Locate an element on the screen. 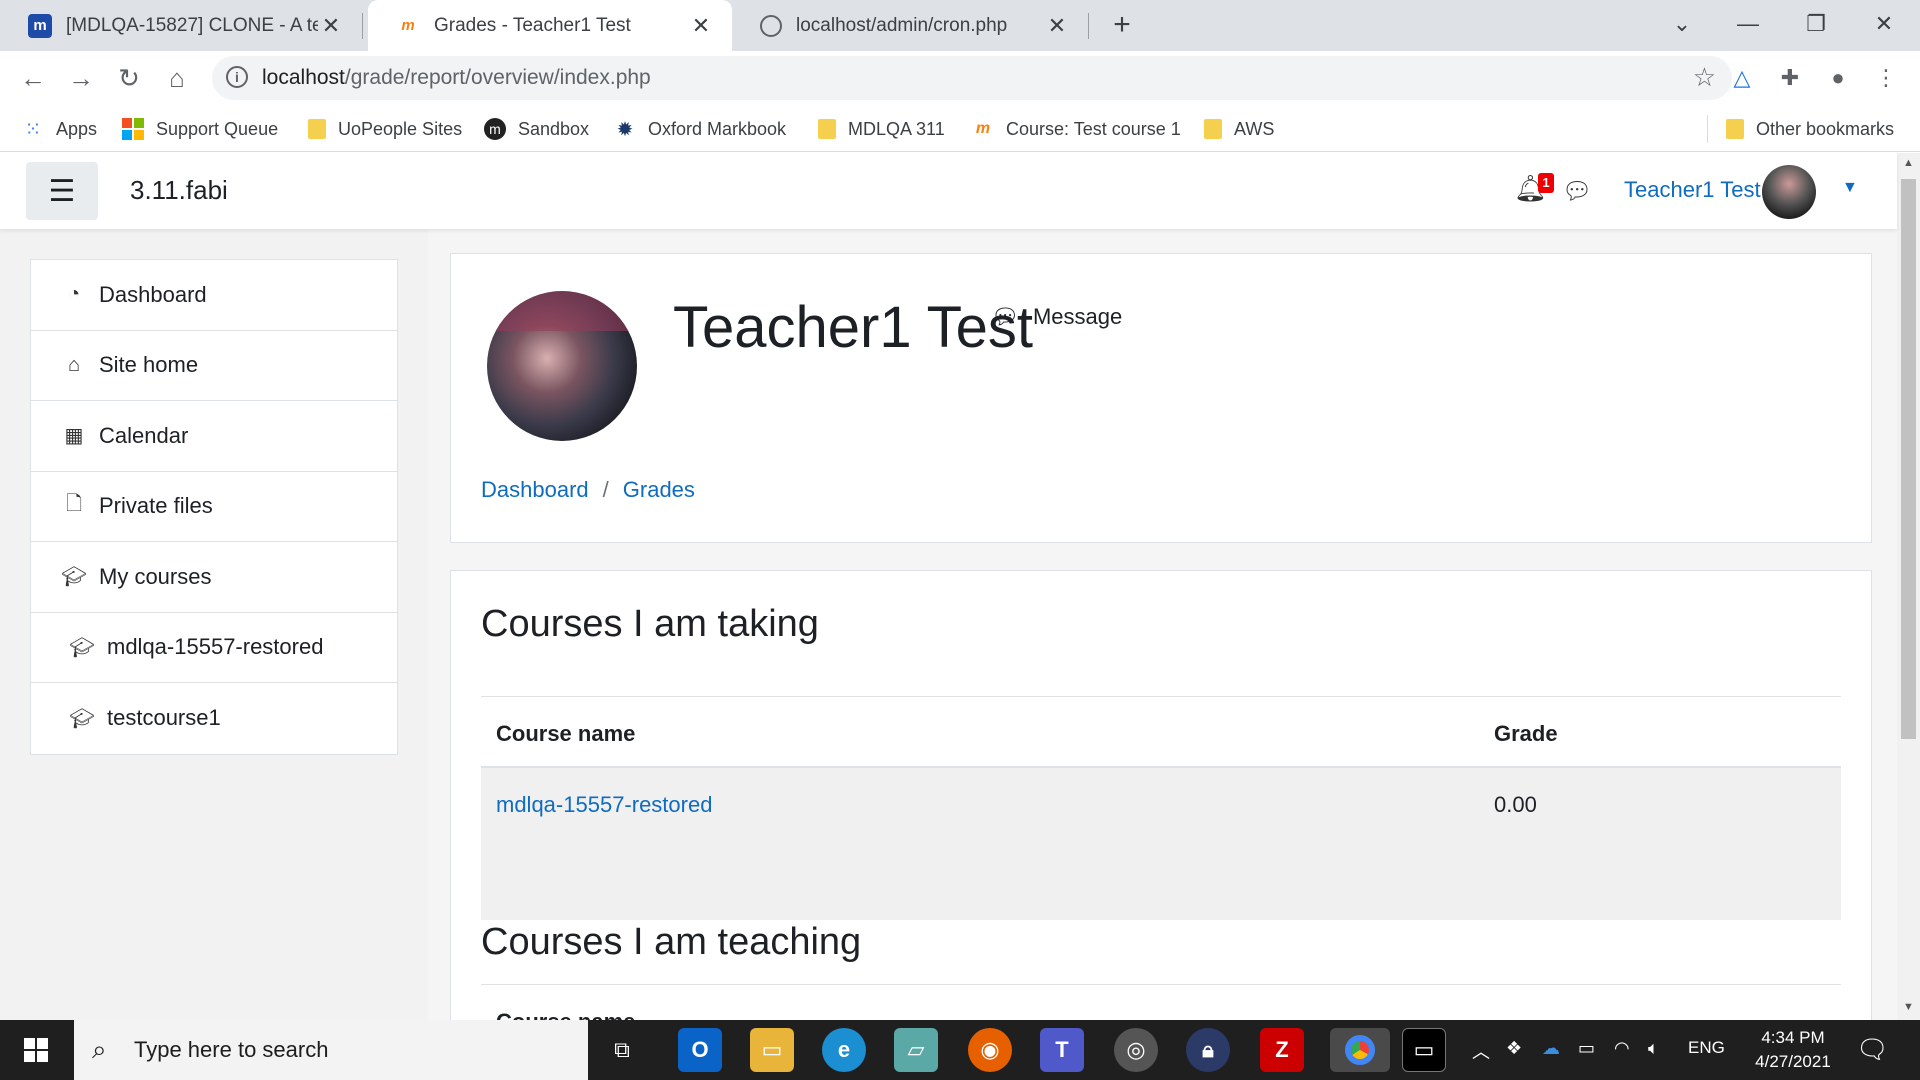 The width and height of the screenshot is (1920, 1080). clock-time: 4:34 PM is located at coordinates (1793, 1037).